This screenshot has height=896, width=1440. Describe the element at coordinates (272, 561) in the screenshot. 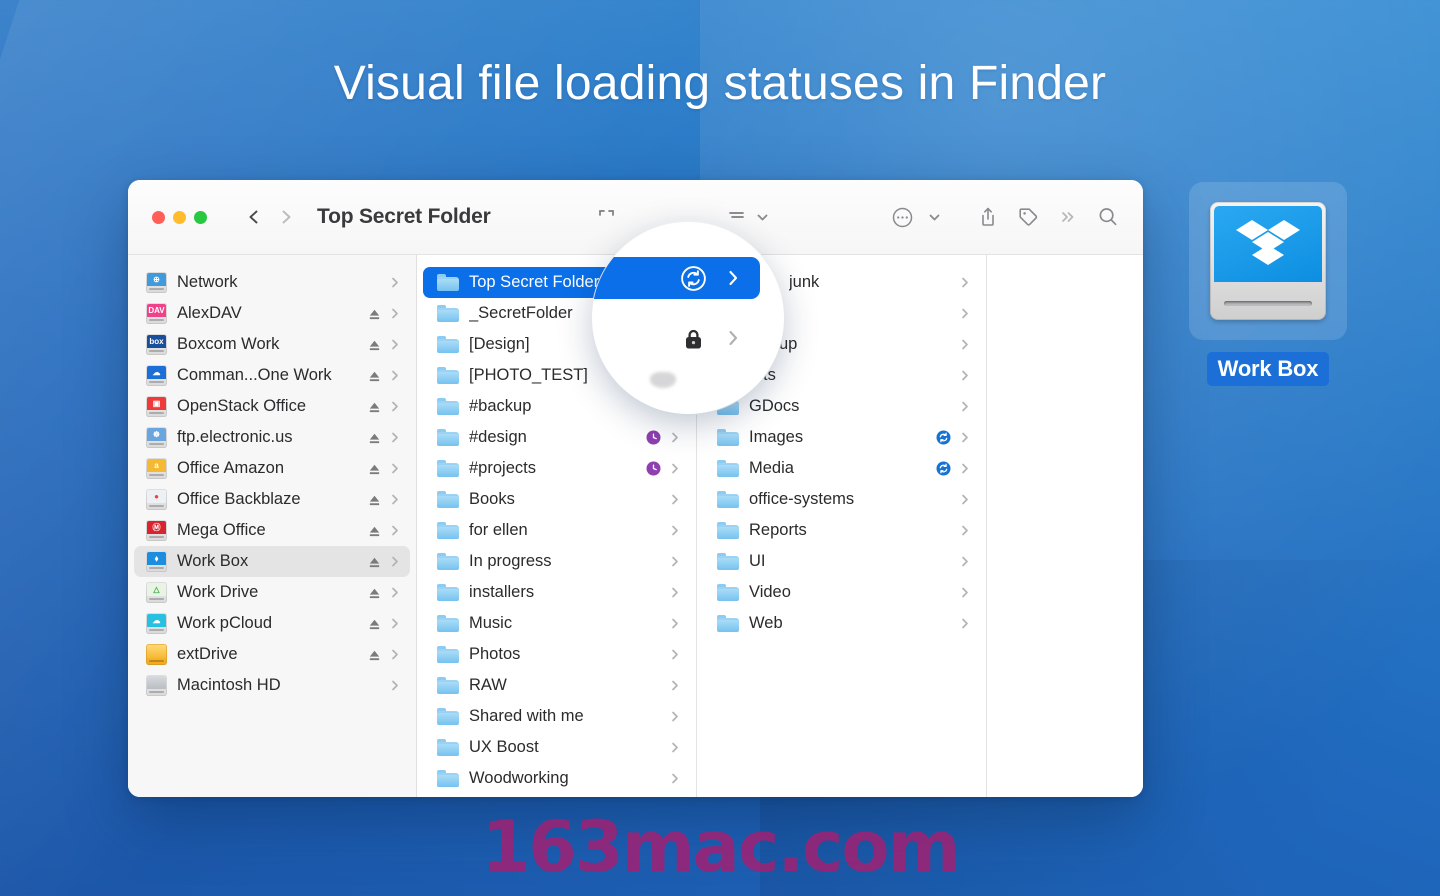

I see `sidebar-item-work-box: ⬧ Work Box` at that location.